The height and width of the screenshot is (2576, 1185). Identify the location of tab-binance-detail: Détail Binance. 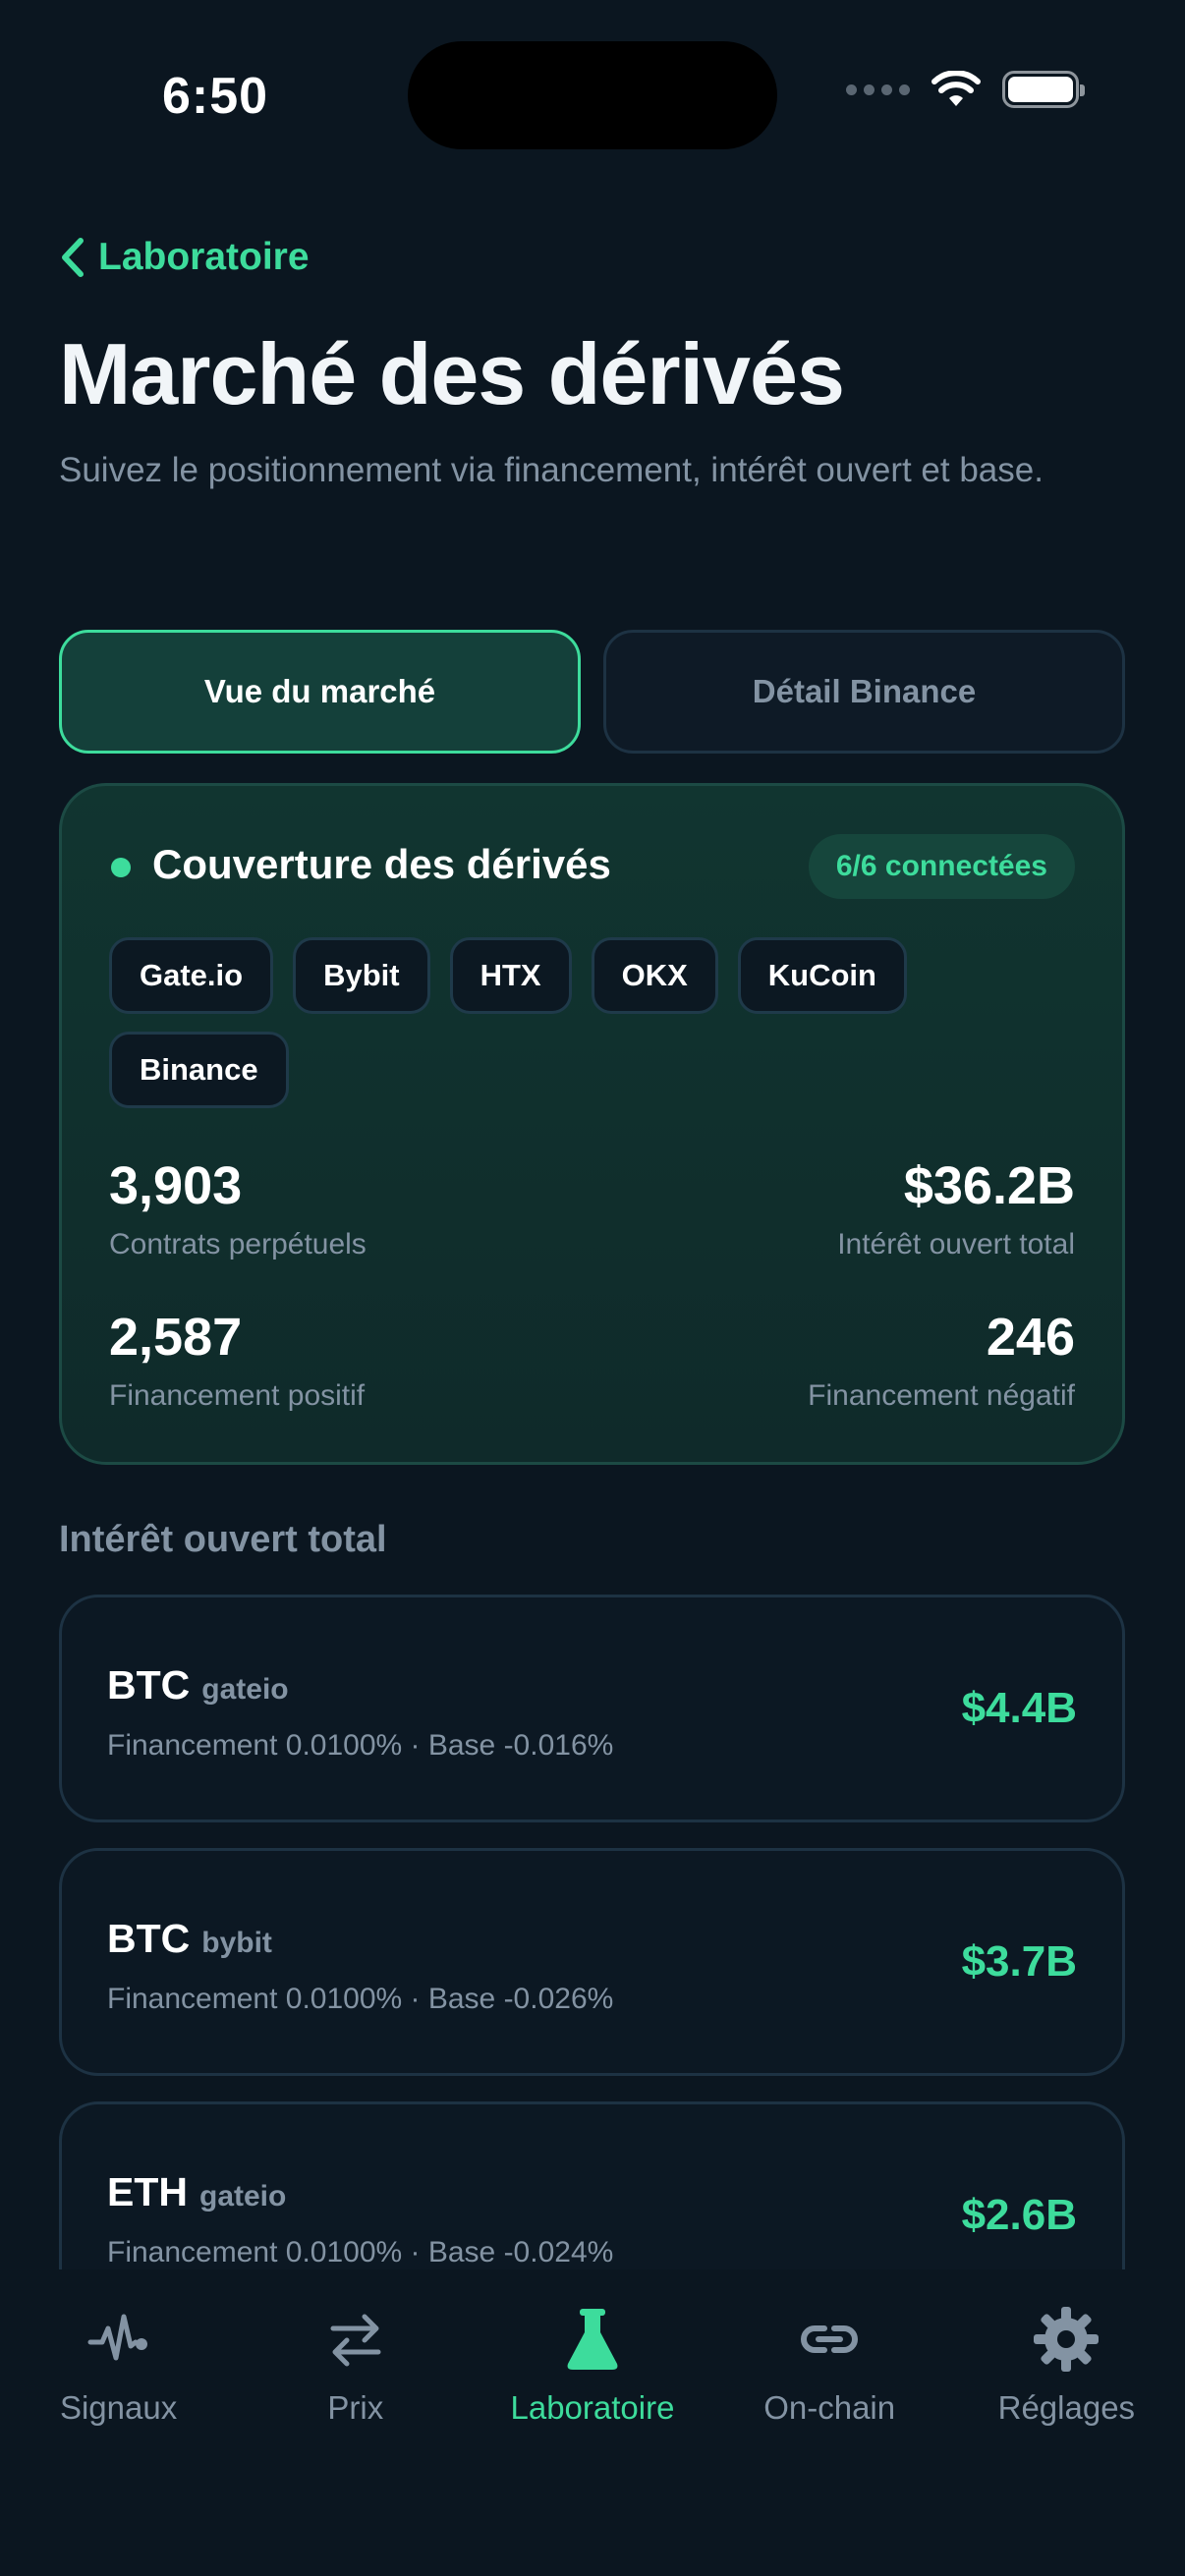
(864, 692).